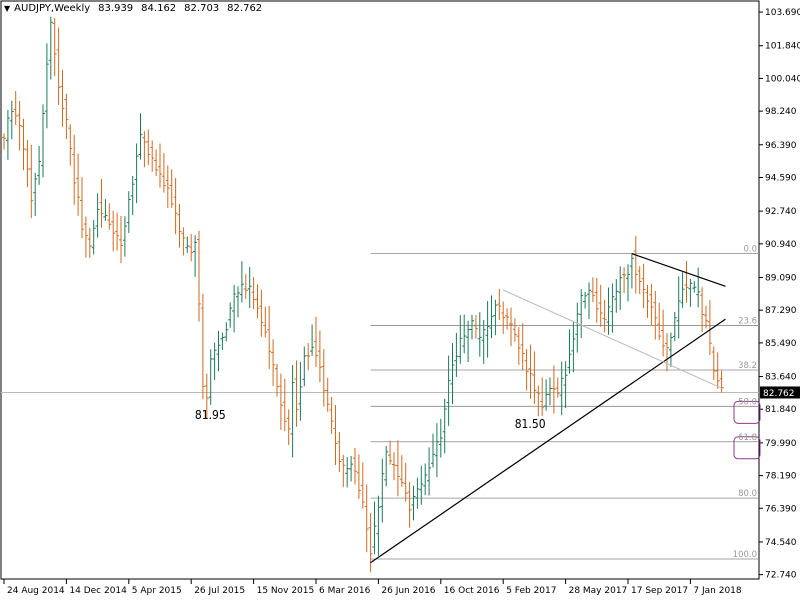  What do you see at coordinates (781, 378) in the screenshot?
I see `y-tick-label: 83.640` at bounding box center [781, 378].